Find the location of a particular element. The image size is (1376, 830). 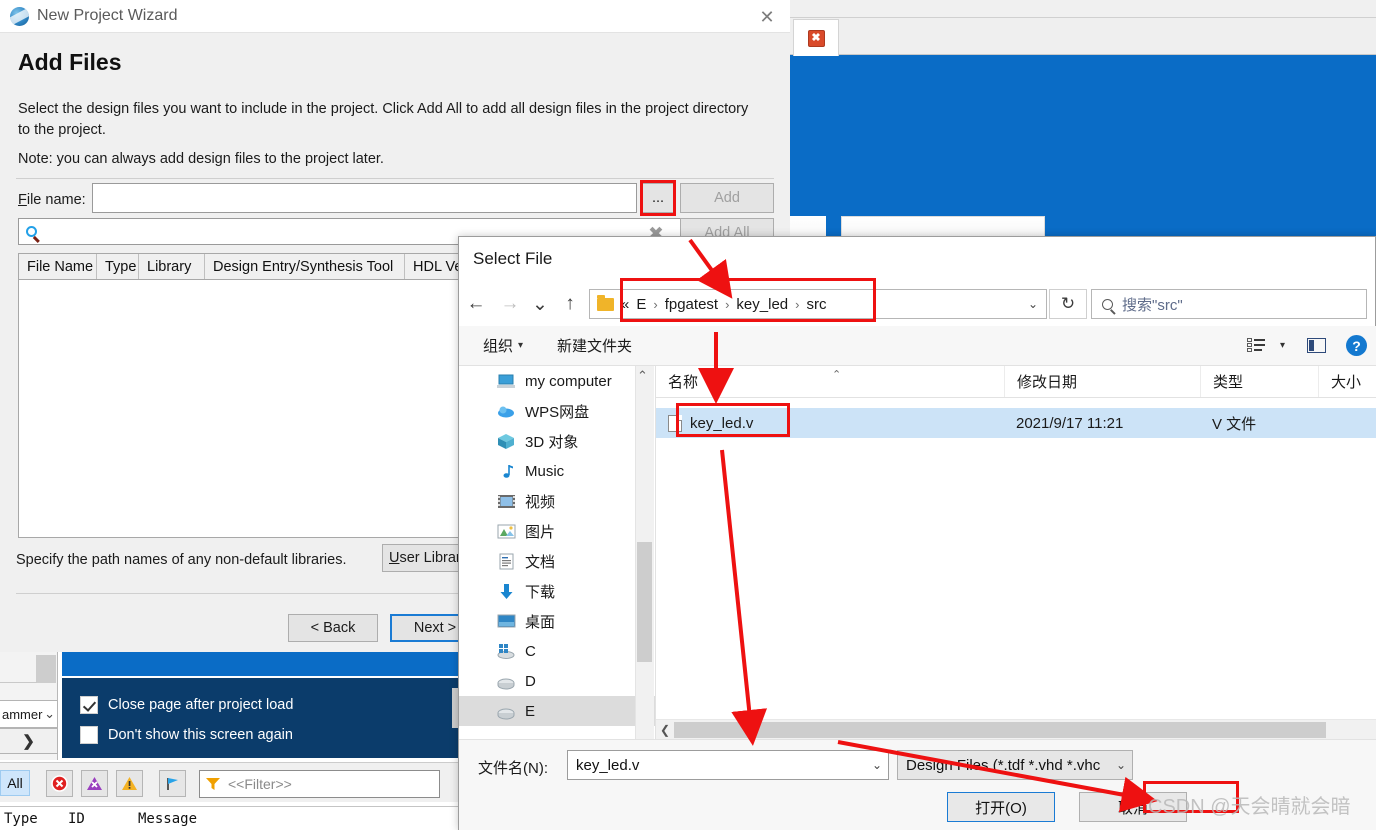

breadcrumb: « E › fpgatest › key_led › src ⌄ is located at coordinates (818, 304).